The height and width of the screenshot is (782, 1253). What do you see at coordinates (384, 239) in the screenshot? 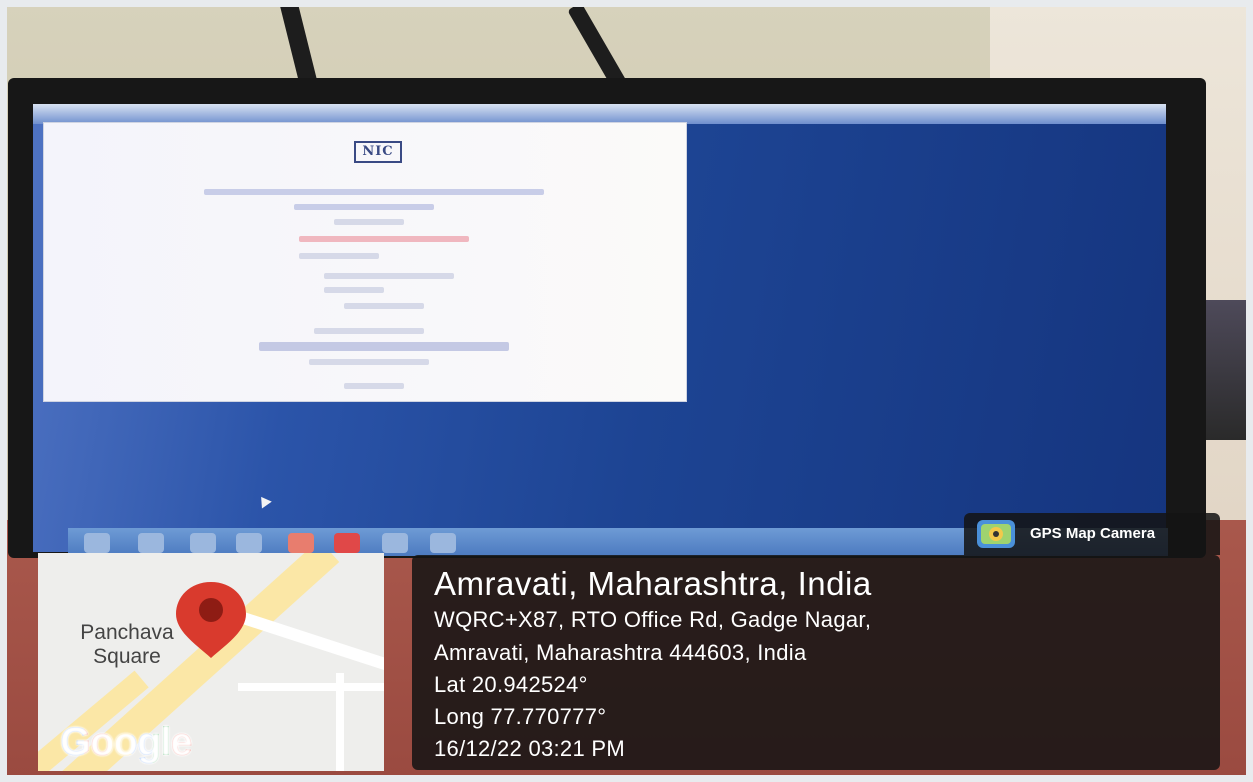
I see `blurred-red-notice` at bounding box center [384, 239].